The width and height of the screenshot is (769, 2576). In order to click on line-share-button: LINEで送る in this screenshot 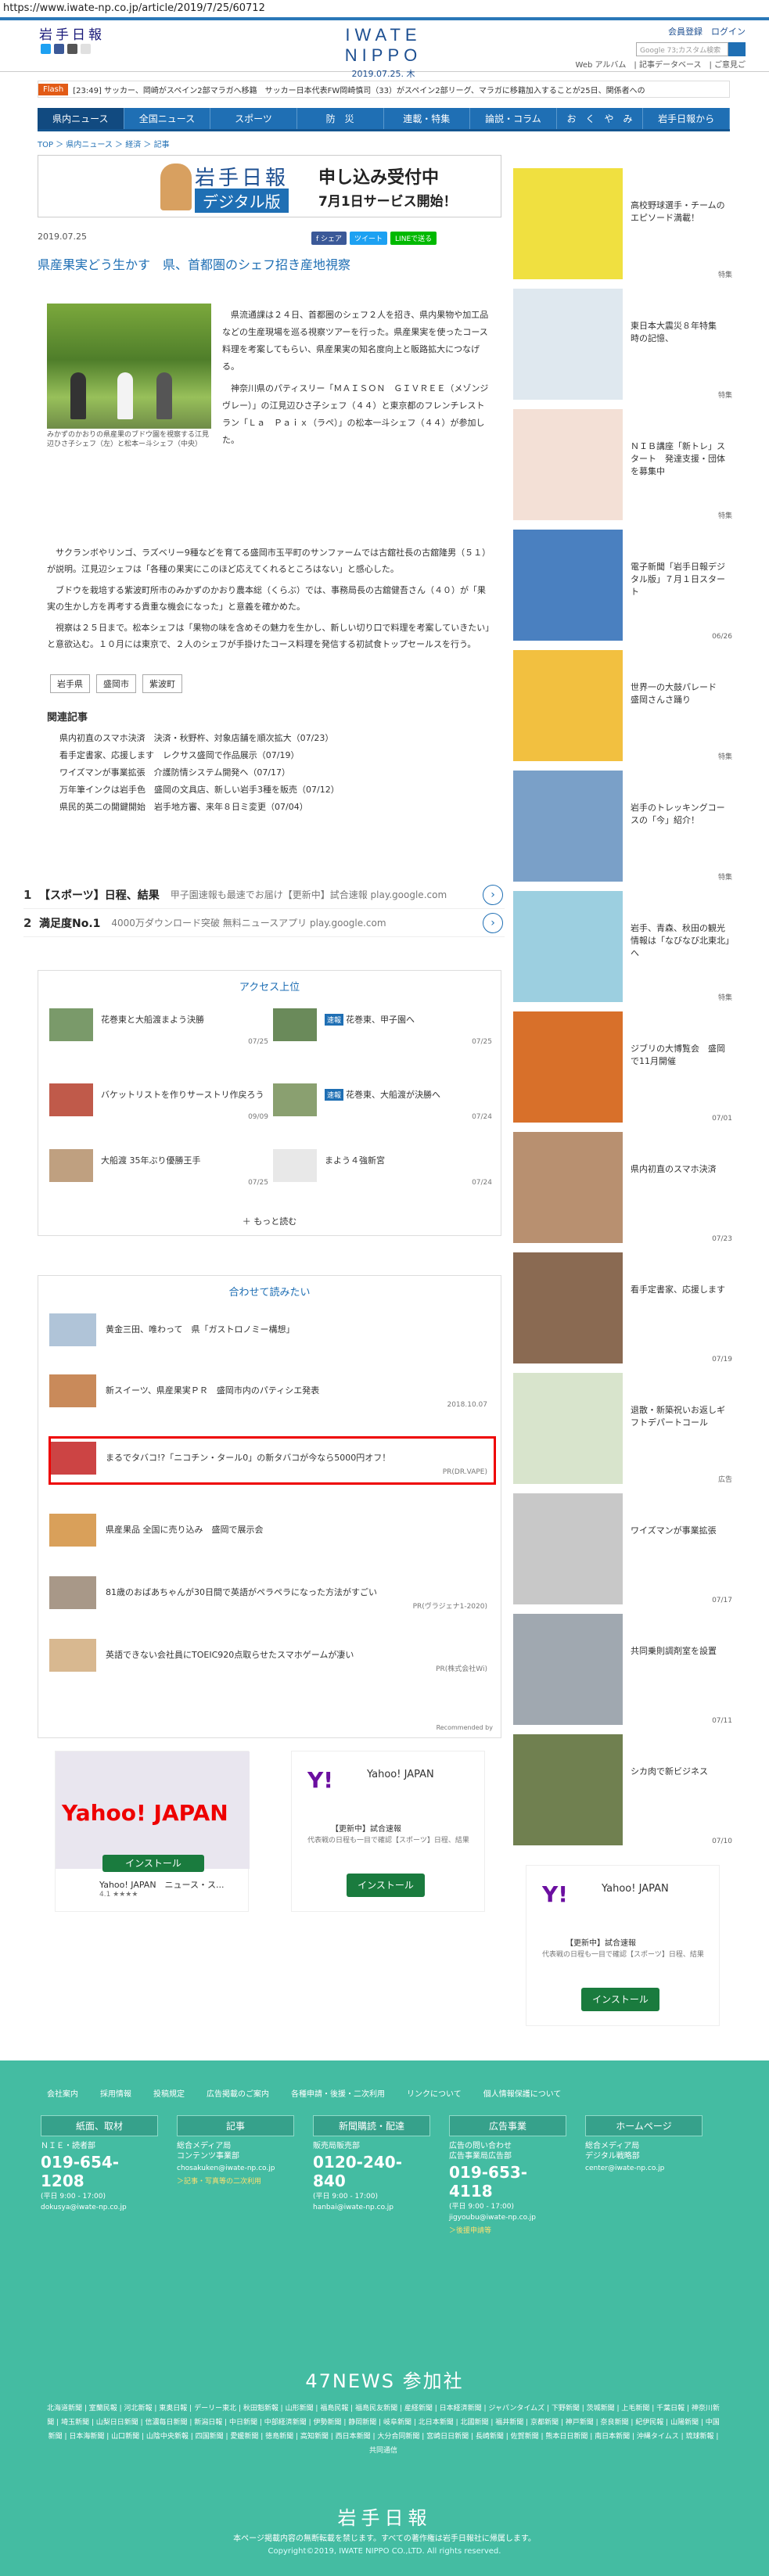, I will do `click(413, 238)`.